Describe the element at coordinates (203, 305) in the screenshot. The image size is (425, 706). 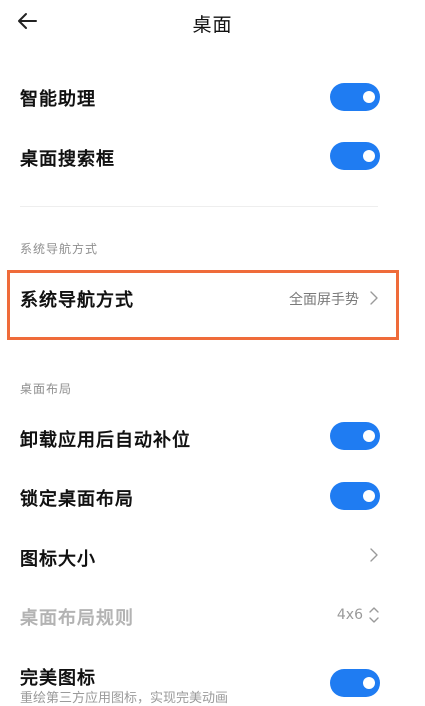
I see `highlight-box` at that location.